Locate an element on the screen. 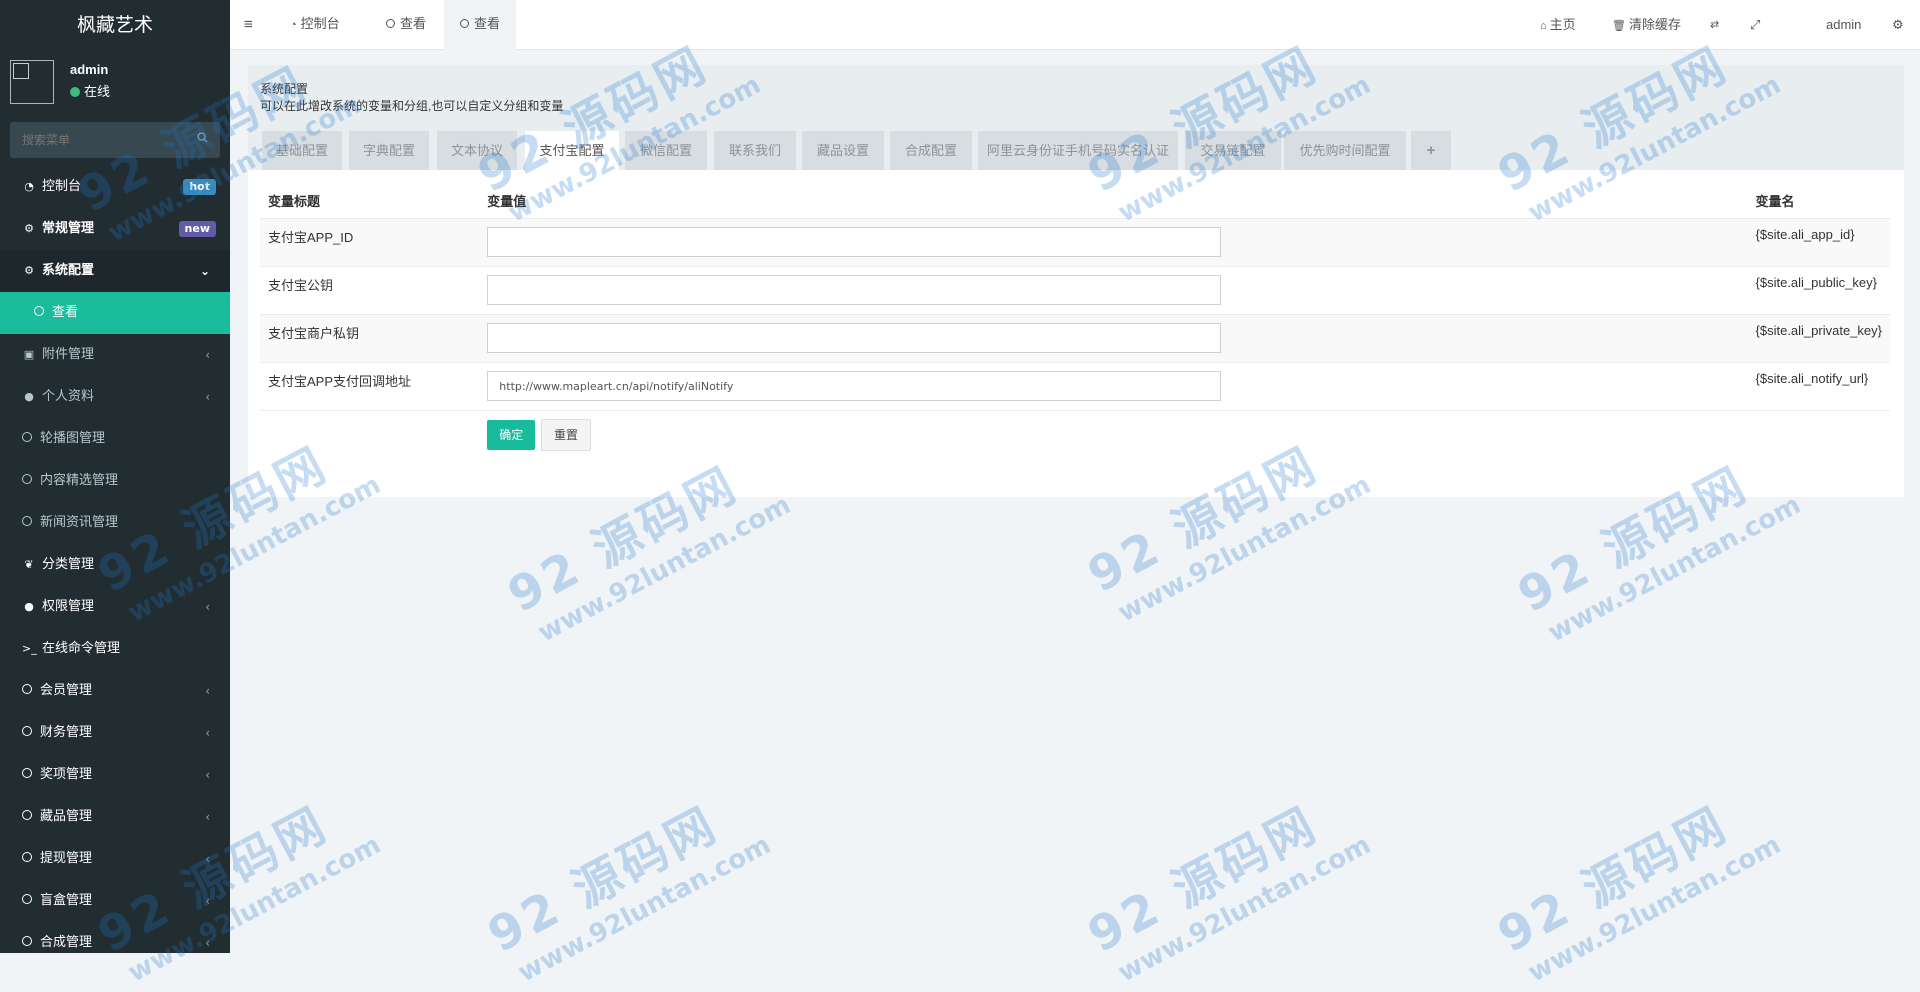  sidebar-item-label: 查看 is located at coordinates (65, 312).